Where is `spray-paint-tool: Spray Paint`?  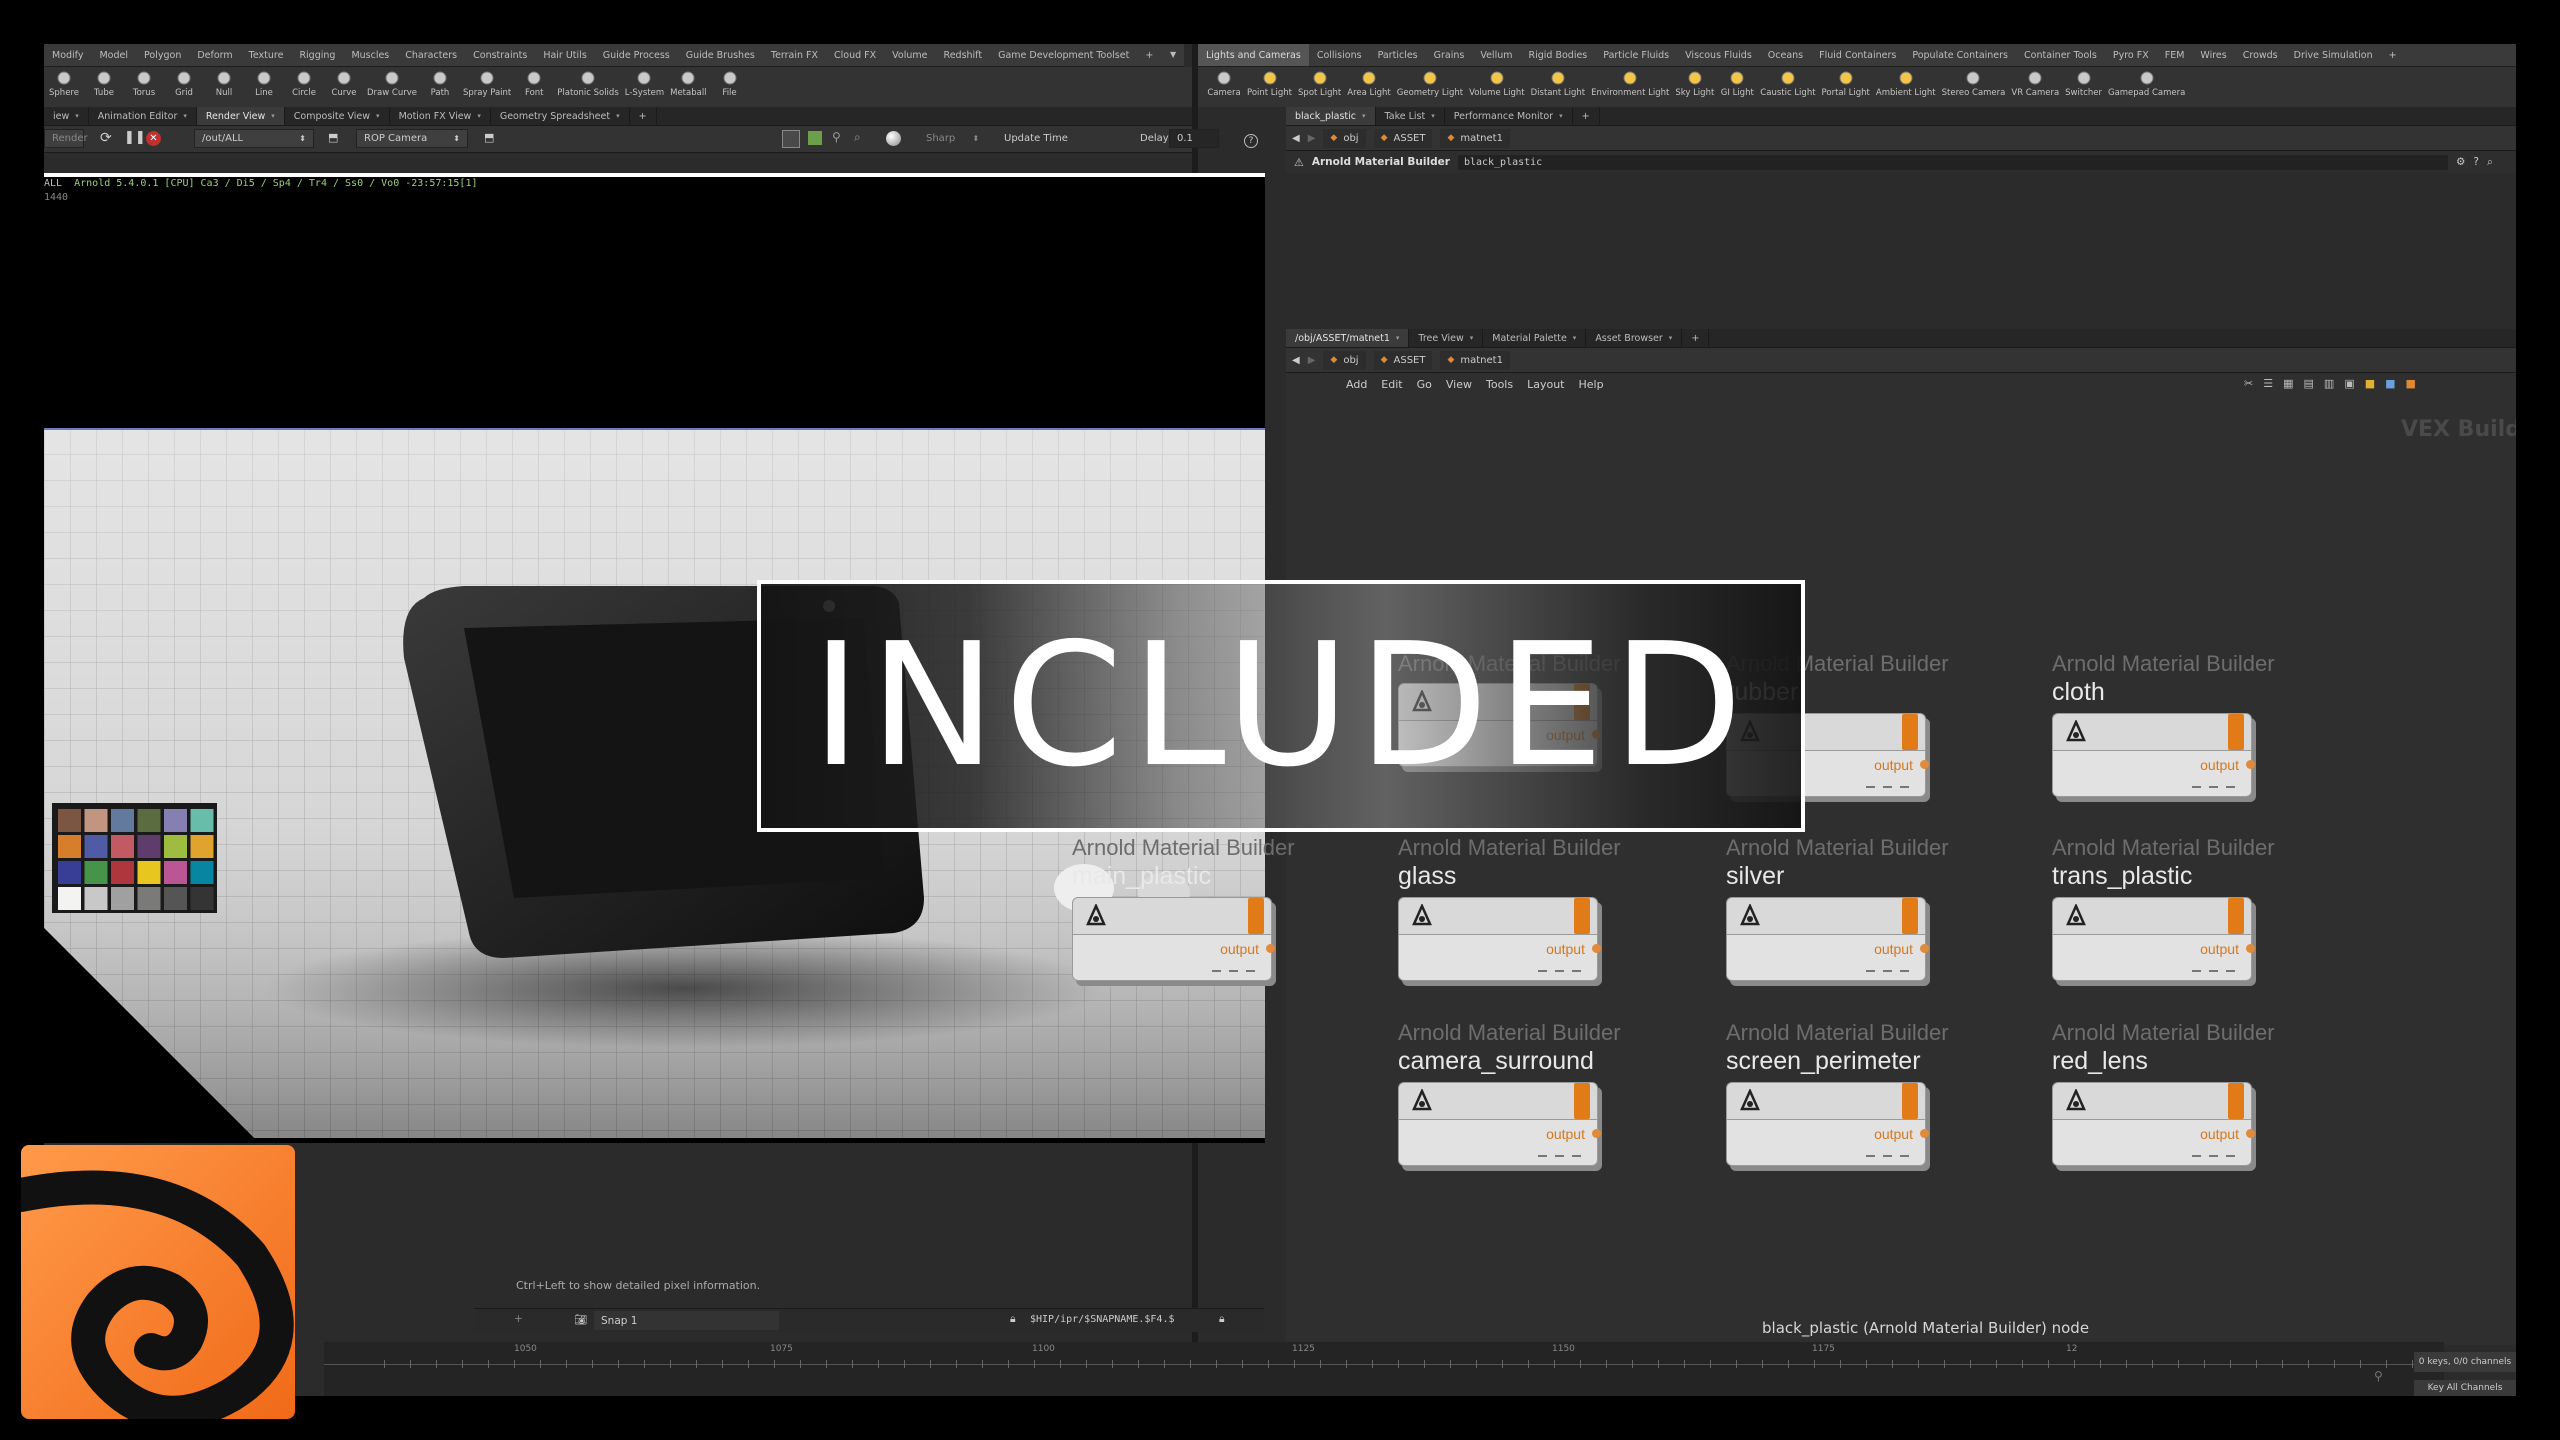
spray-paint-tool: Spray Paint is located at coordinates (487, 82).